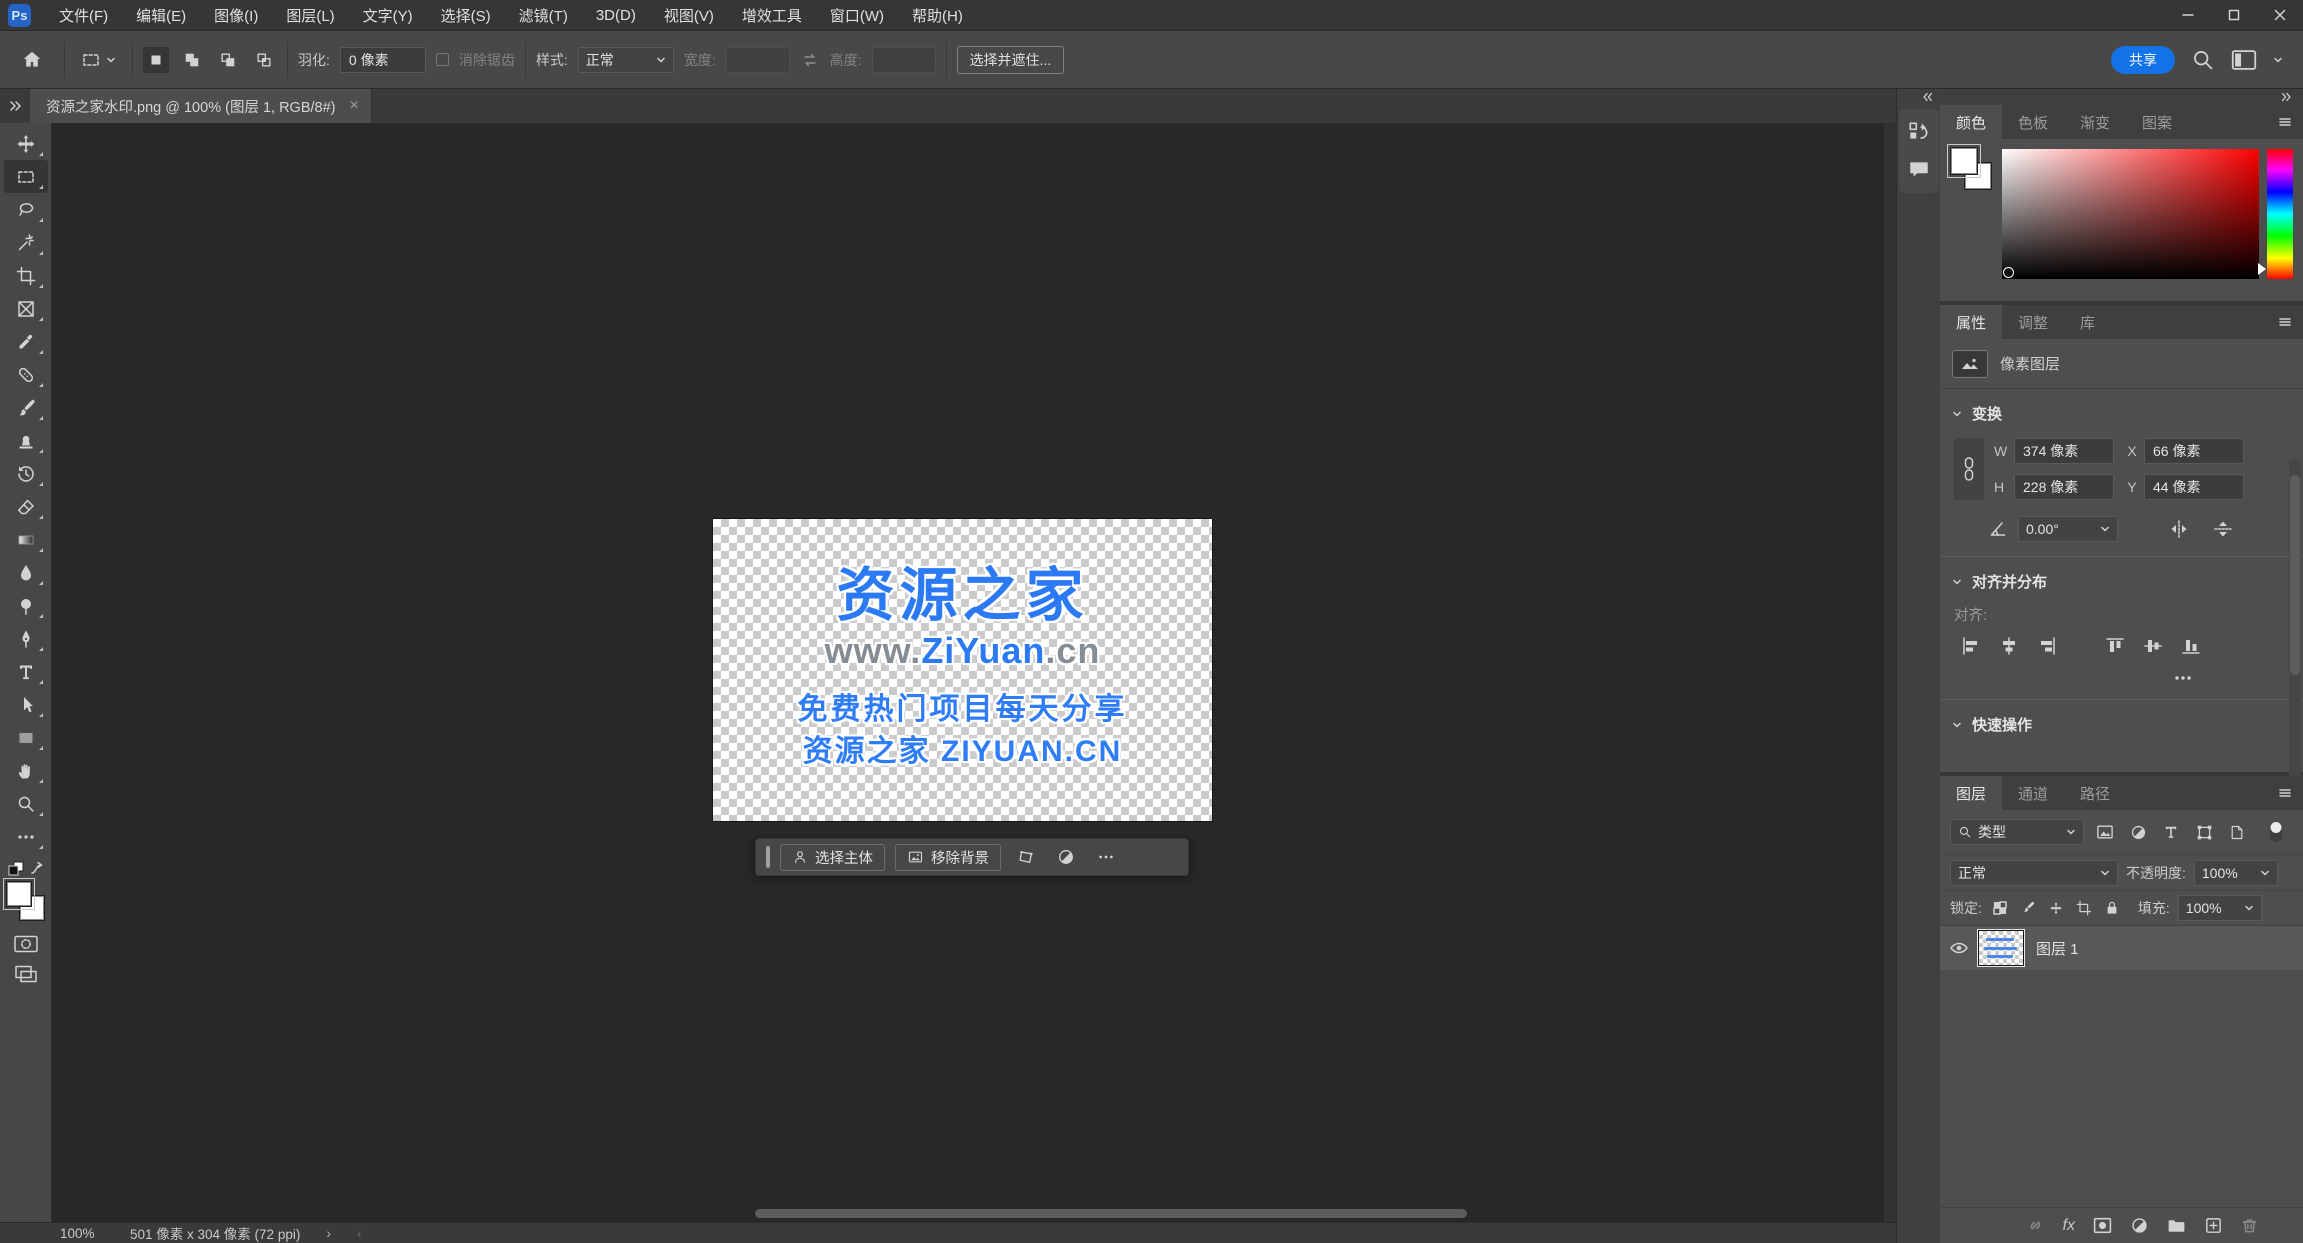 The height and width of the screenshot is (1243, 2303). I want to click on path-selection-tool, so click(26, 704).